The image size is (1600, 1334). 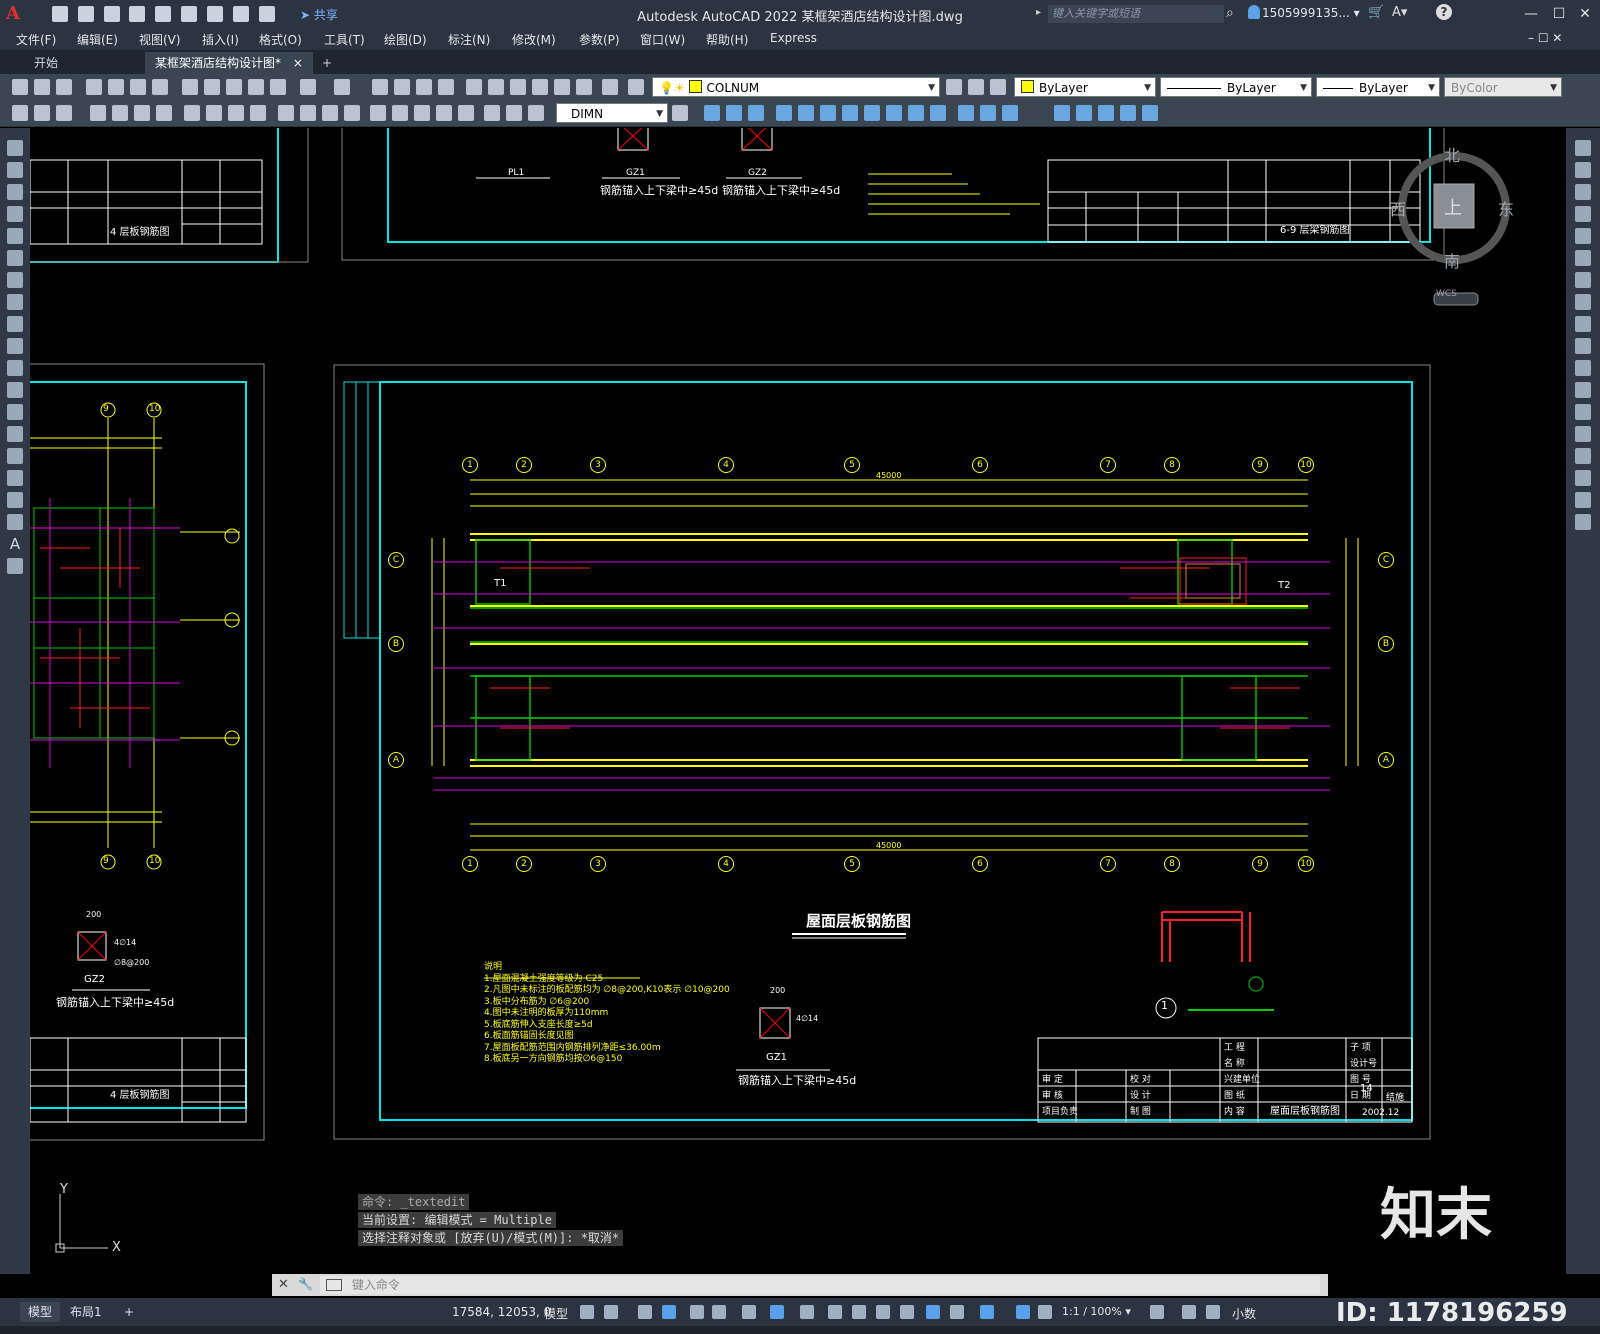 I want to click on viewcube-top-face: 上, so click(x=1453, y=207).